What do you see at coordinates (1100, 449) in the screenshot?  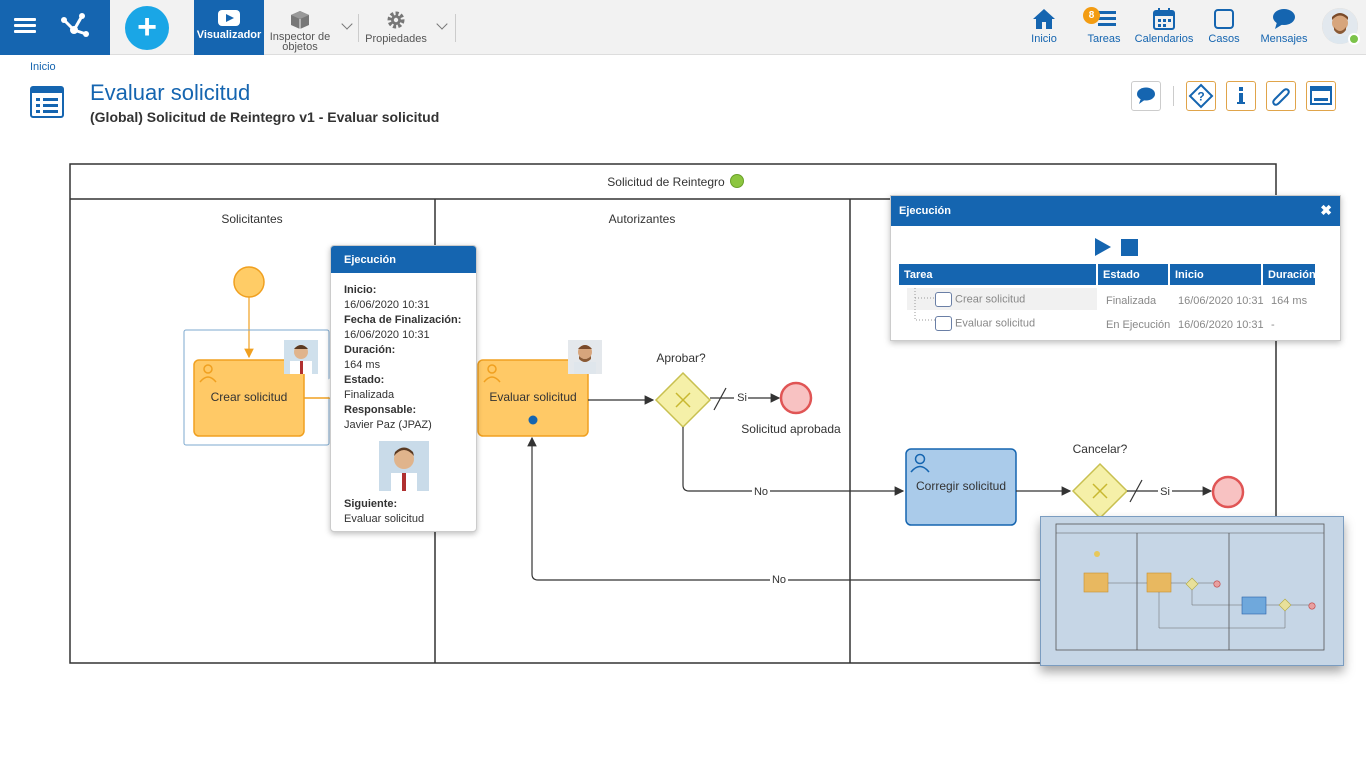 I see `gateway-cancelar-label: Cancelar?` at bounding box center [1100, 449].